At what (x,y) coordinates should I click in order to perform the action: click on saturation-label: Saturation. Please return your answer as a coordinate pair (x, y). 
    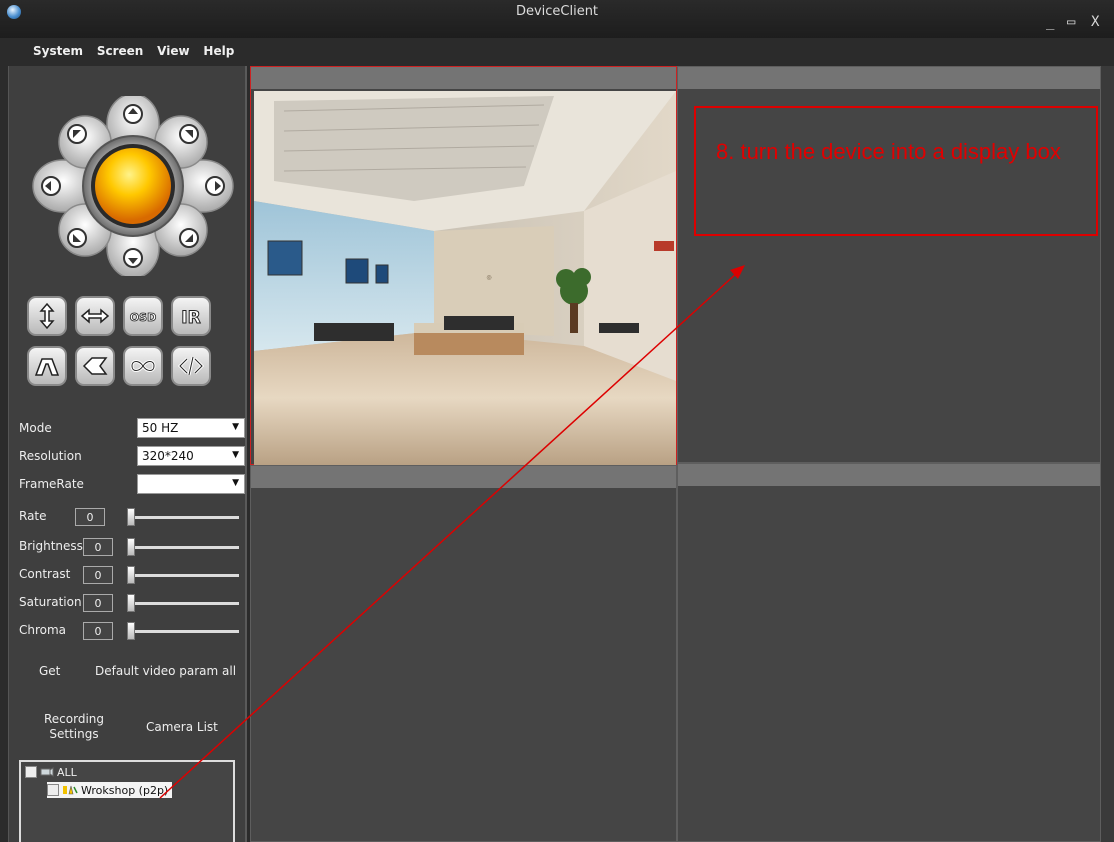
    Looking at the image, I should click on (50, 602).